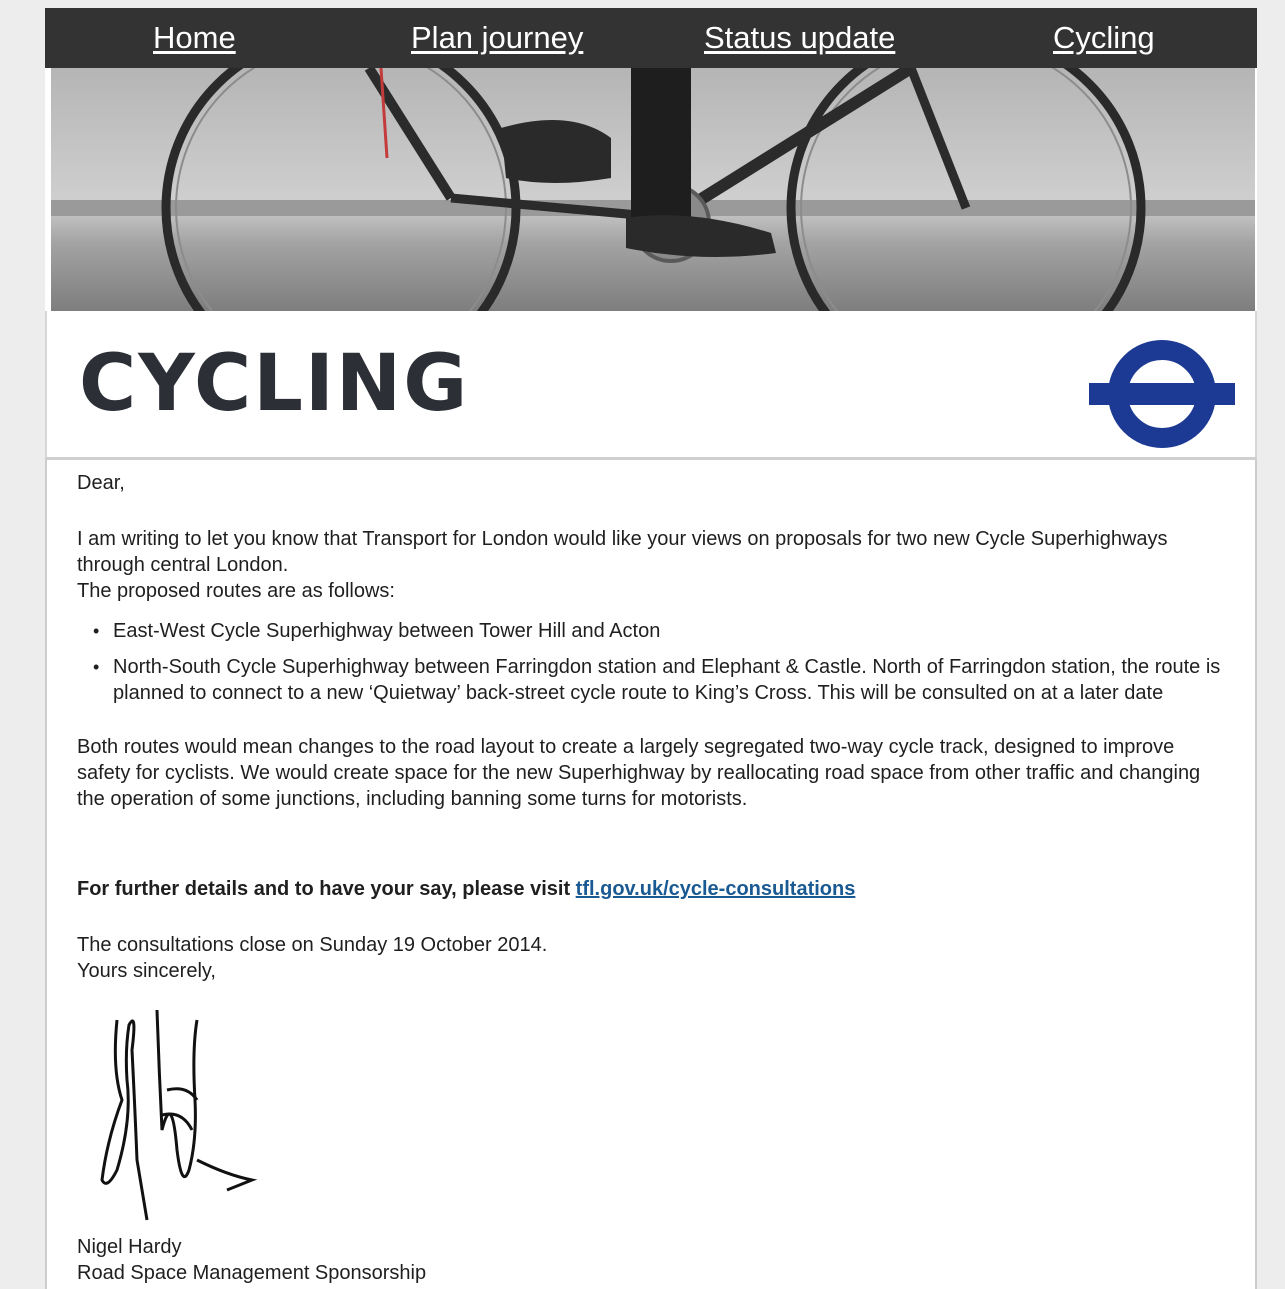  I want to click on brand-header: CYCLING, so click(651, 385).